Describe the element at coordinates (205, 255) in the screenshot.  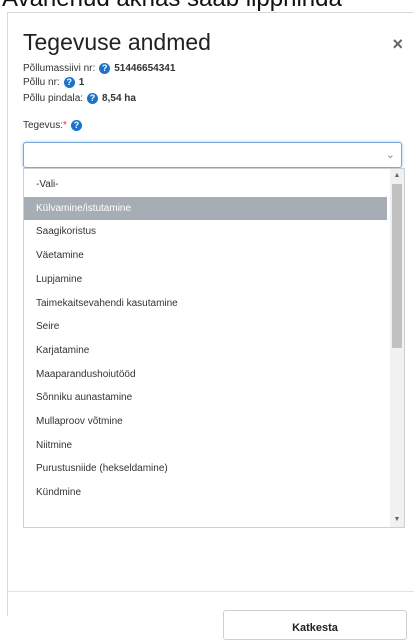
I see `activity-option: Väetamine` at that location.